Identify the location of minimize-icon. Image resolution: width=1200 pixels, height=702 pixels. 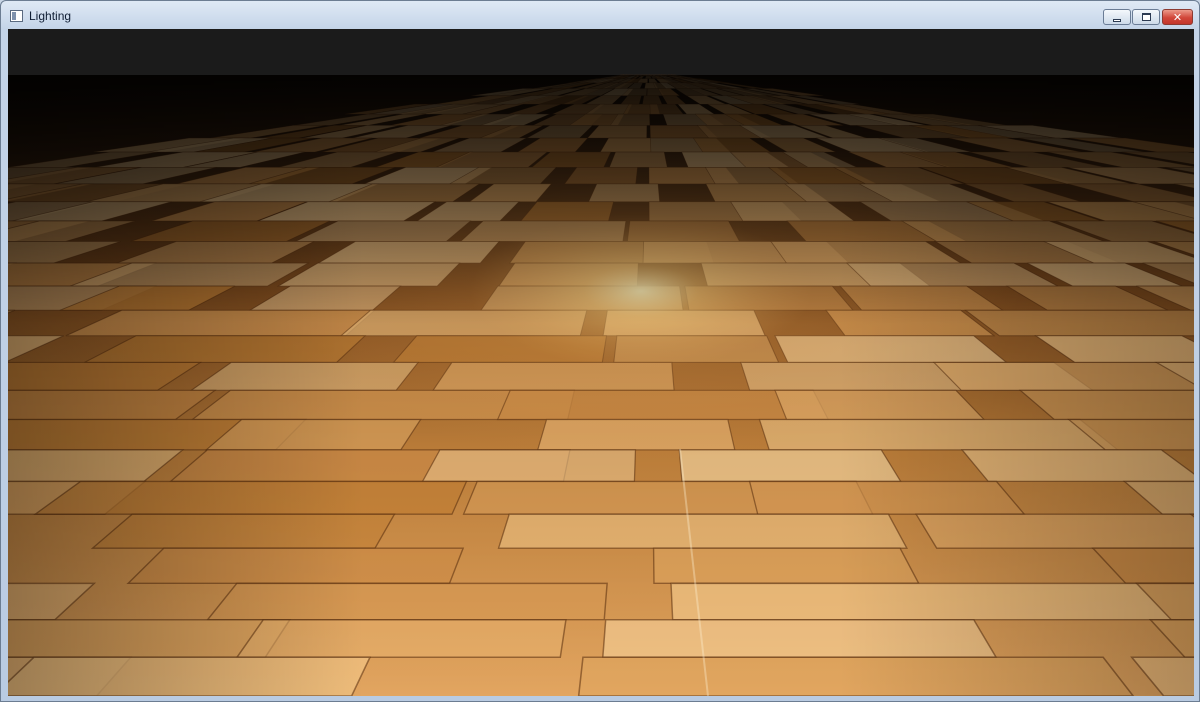
(1117, 20).